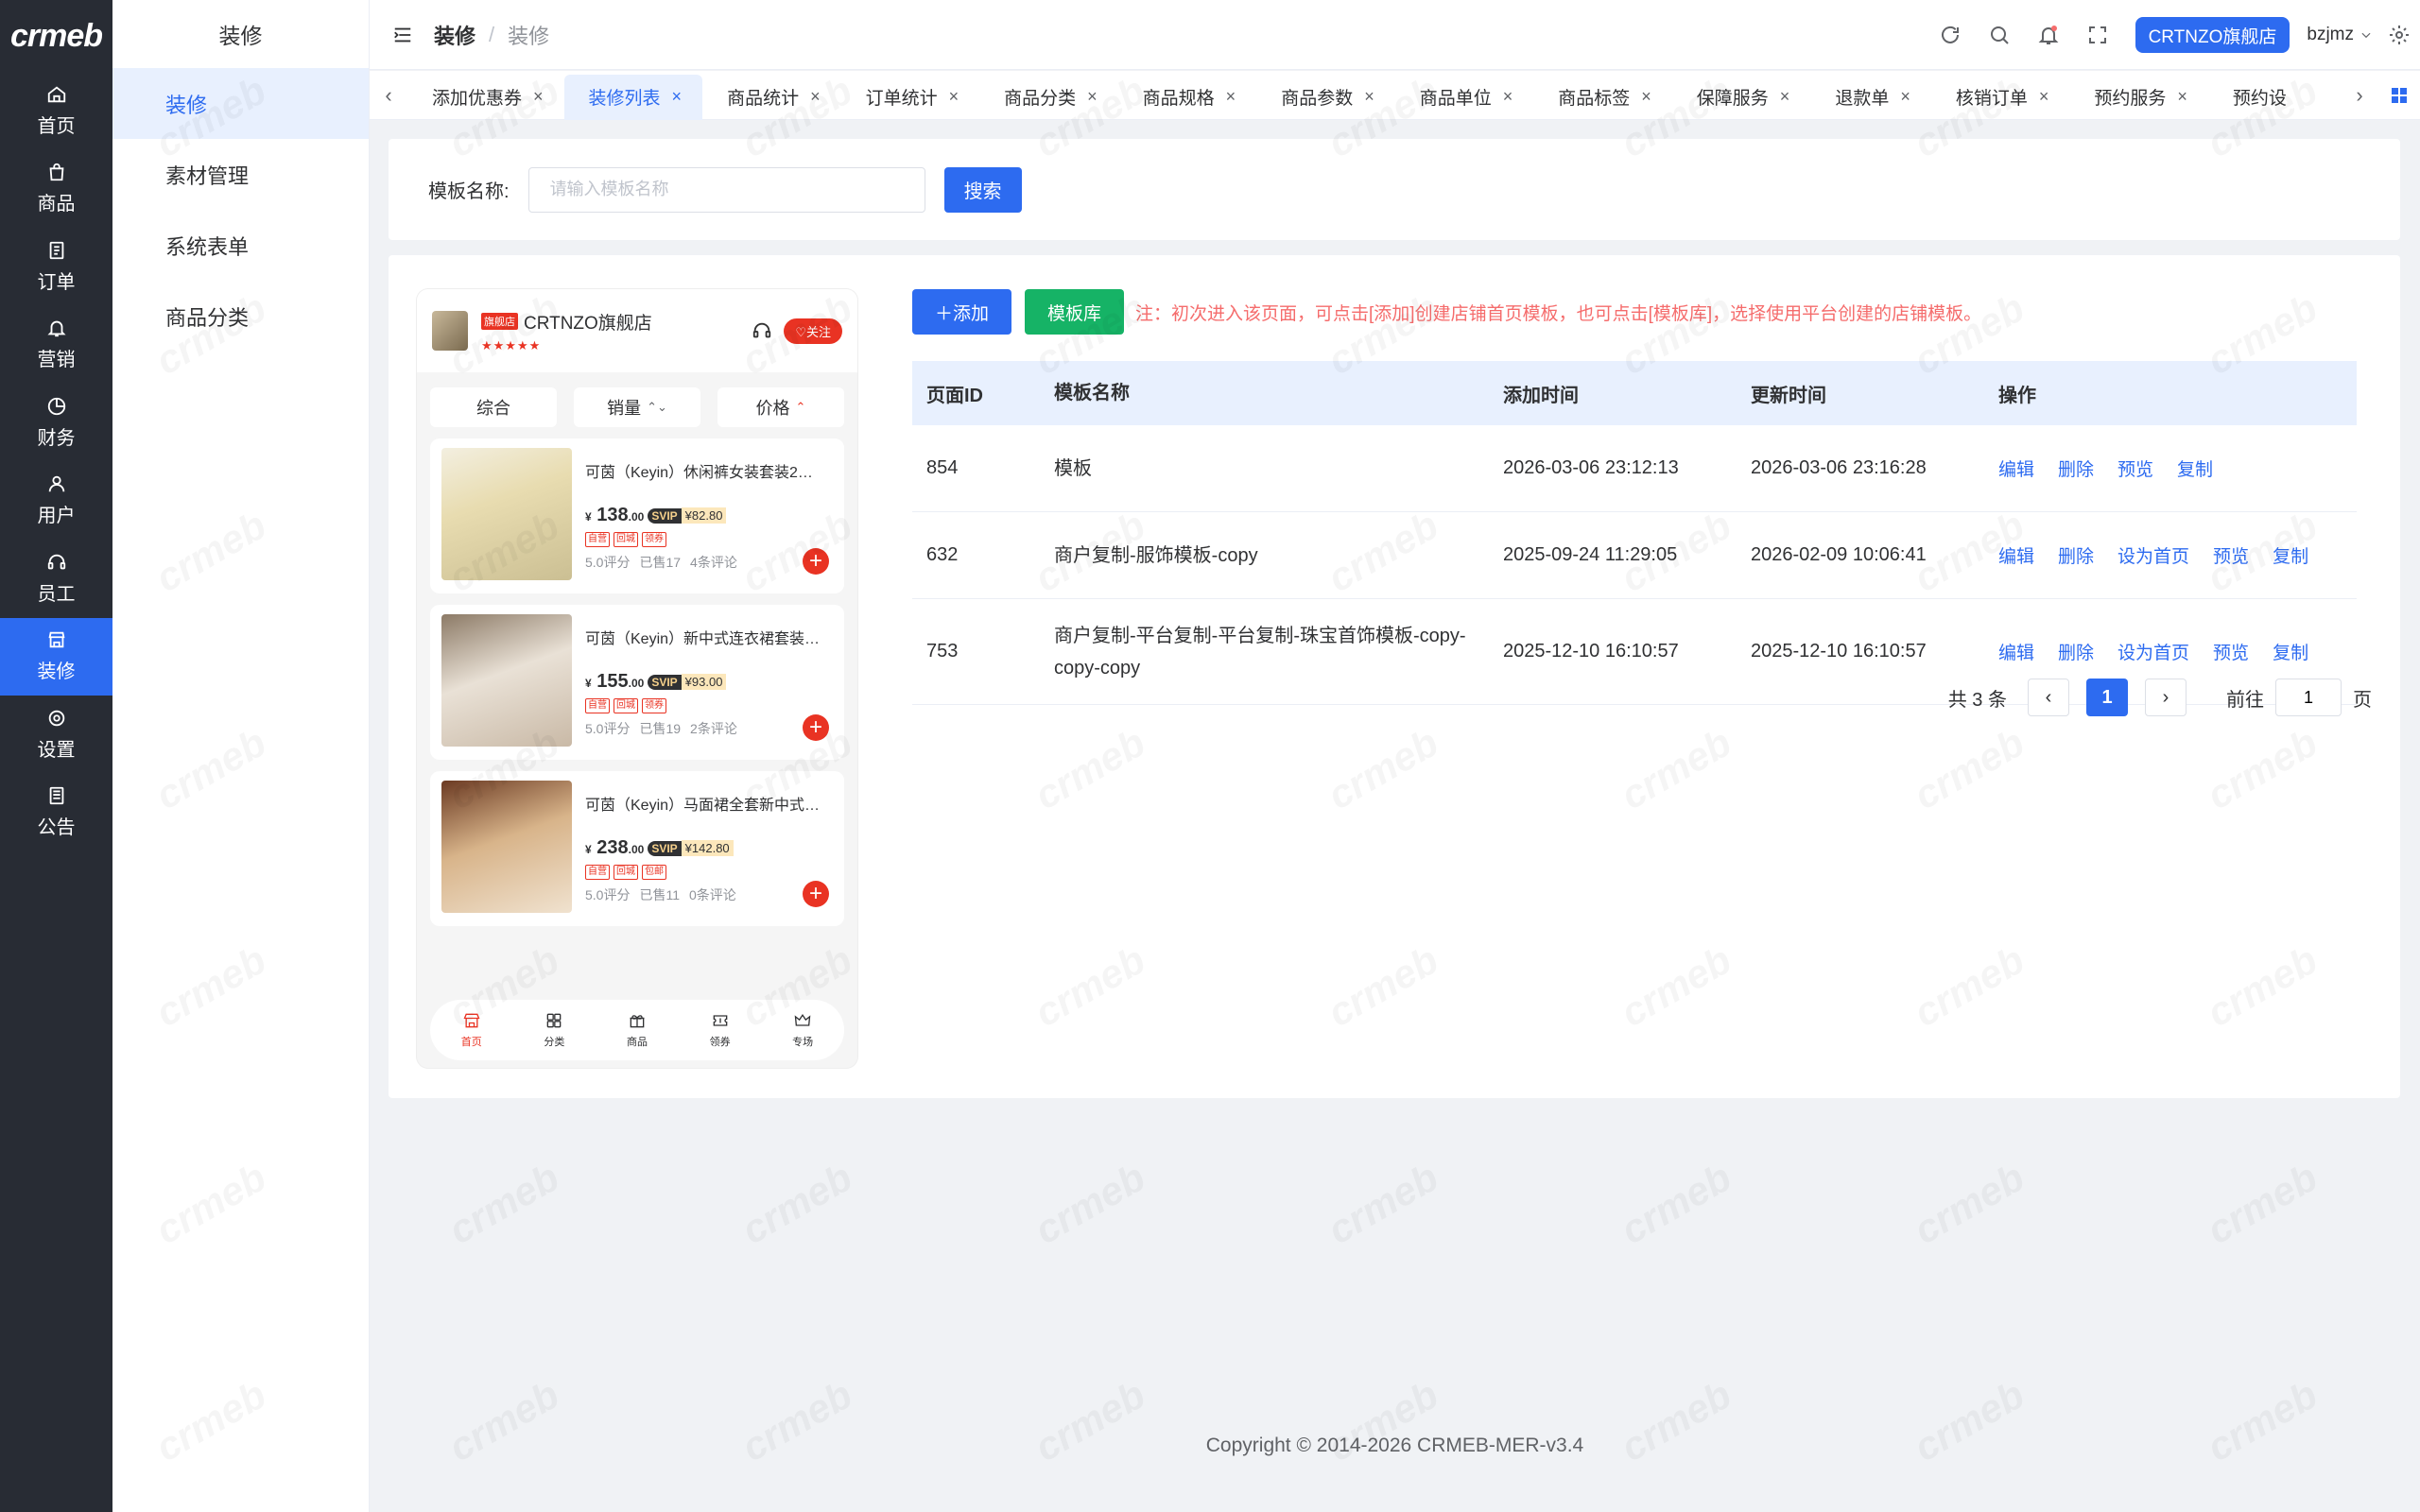 The width and height of the screenshot is (2420, 1512). I want to click on brand-logo: crmeb, so click(56, 36).